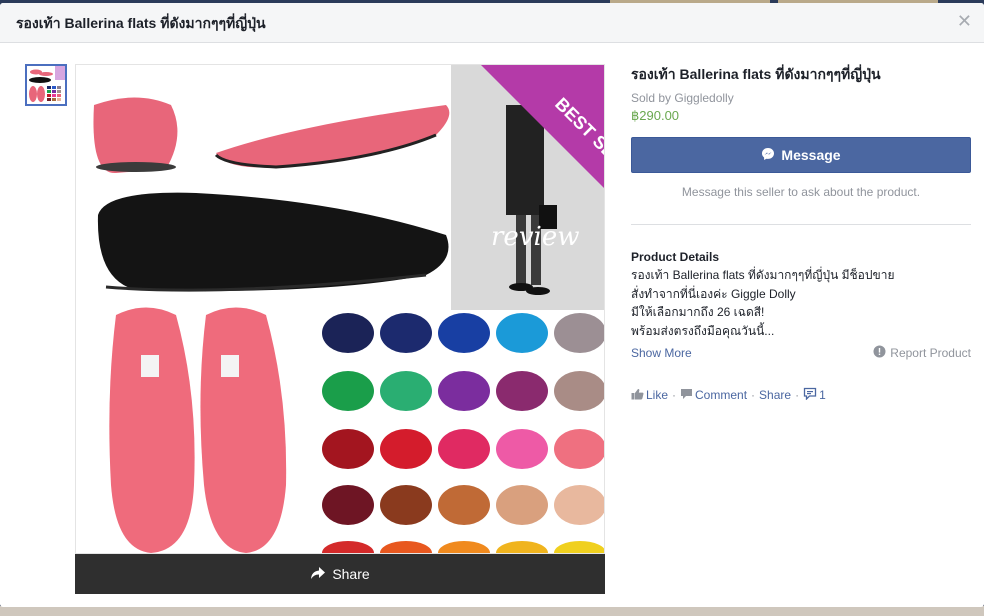 The width and height of the screenshot is (984, 616). I want to click on photo-share-button: Share, so click(340, 574).